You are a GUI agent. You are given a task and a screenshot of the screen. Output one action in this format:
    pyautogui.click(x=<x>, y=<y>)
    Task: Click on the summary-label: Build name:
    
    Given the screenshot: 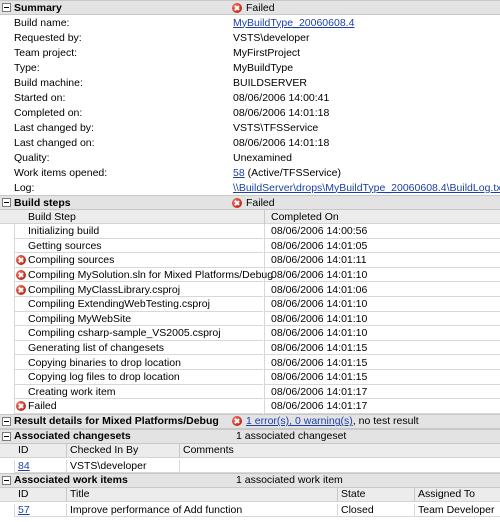 What is the action you would take?
    pyautogui.click(x=42, y=22)
    